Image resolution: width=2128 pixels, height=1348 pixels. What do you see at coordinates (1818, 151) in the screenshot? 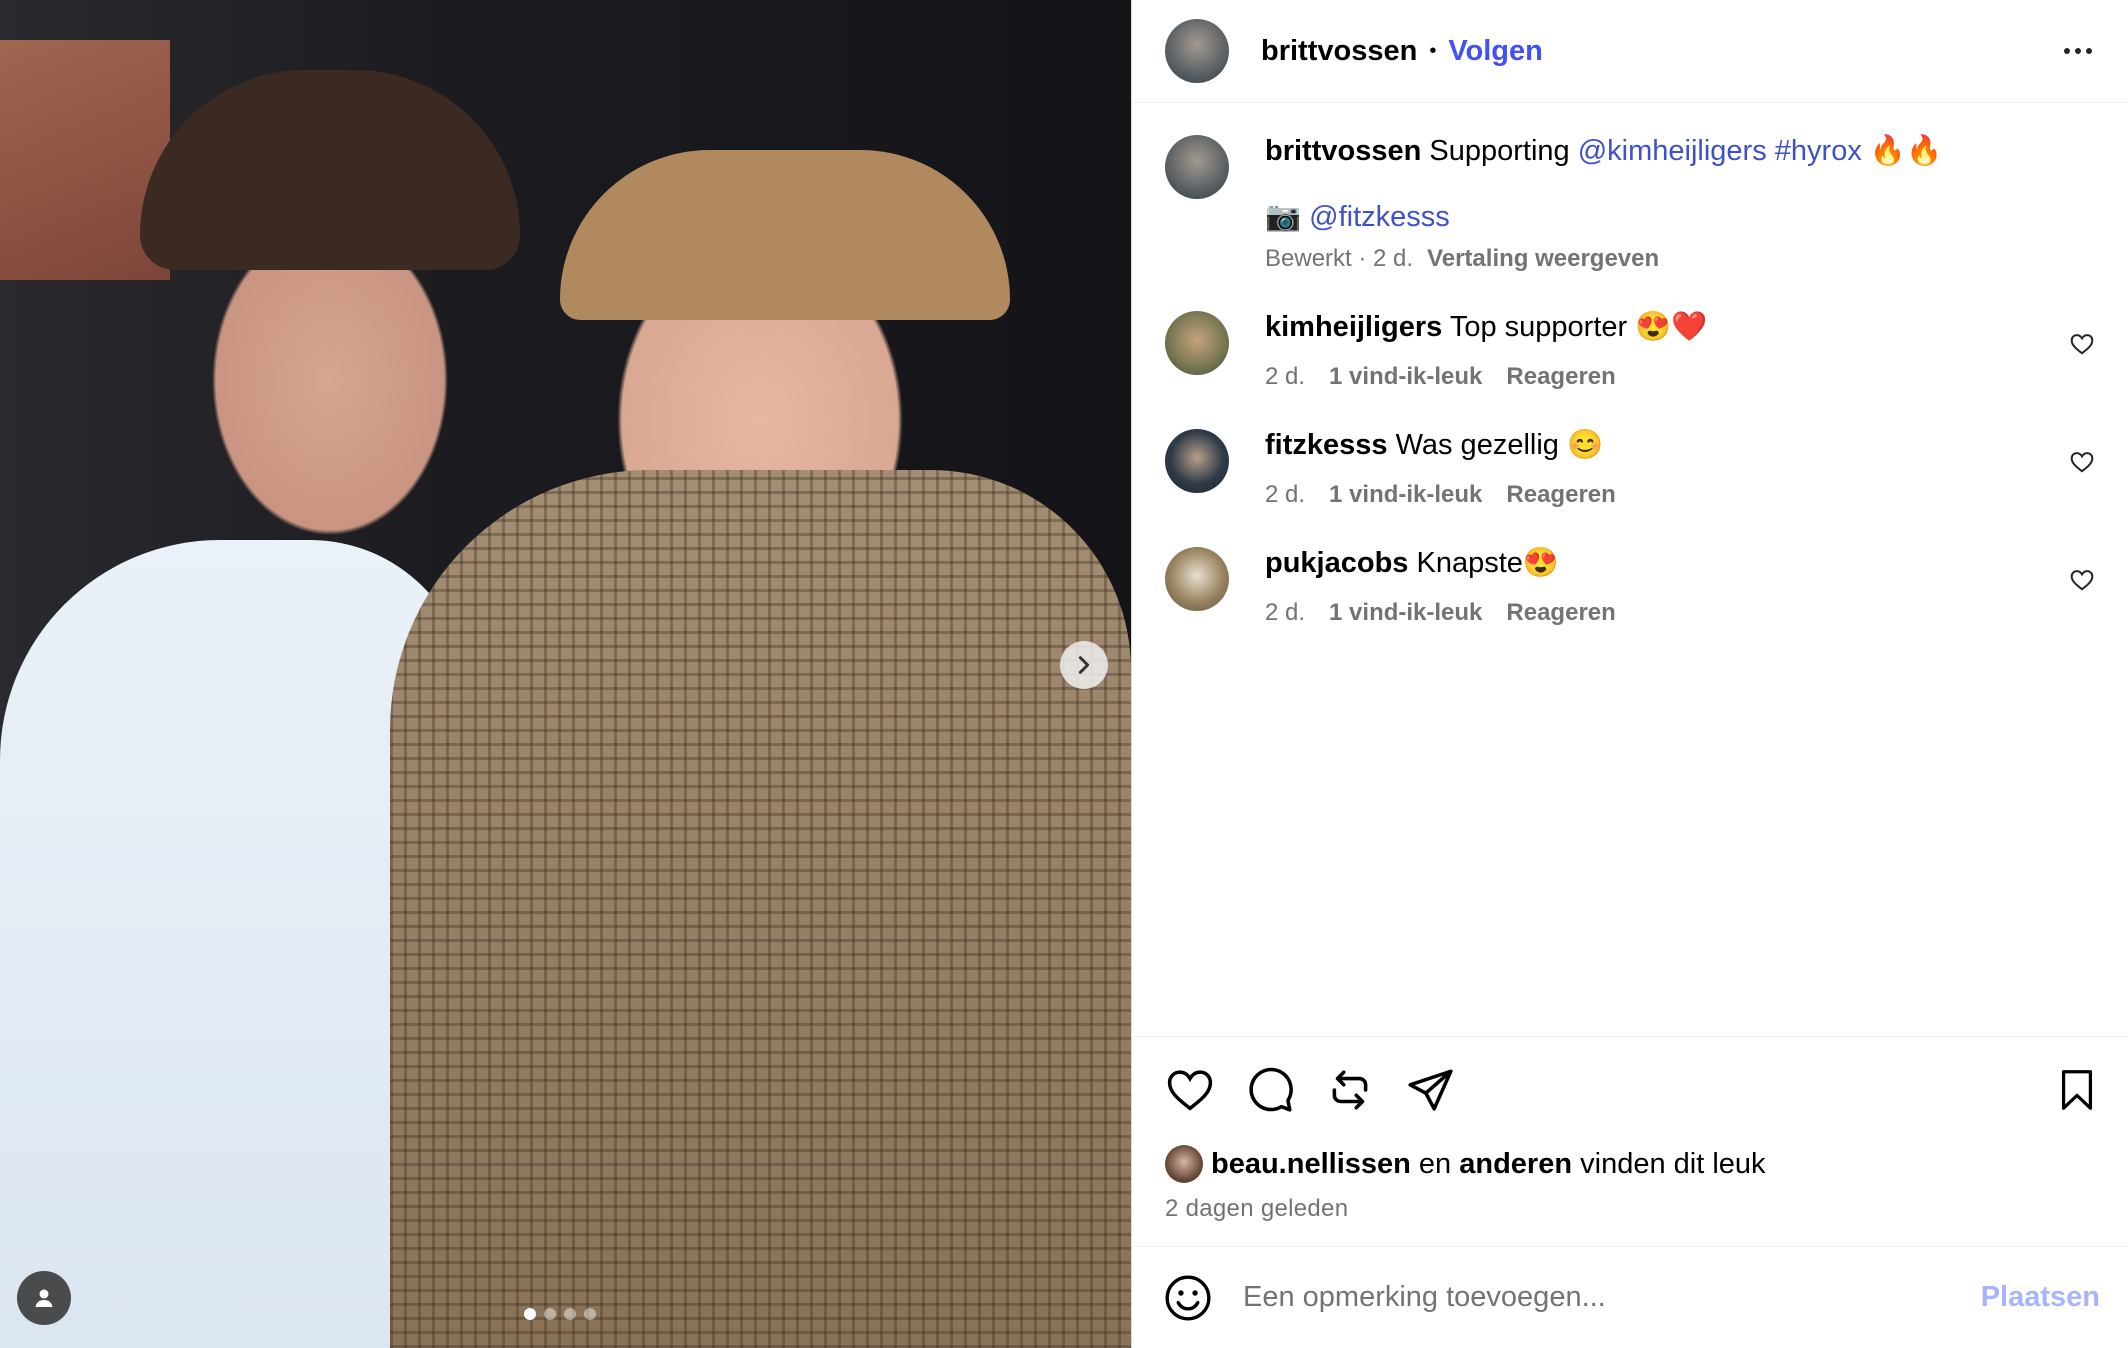
I see `caption-hashtag: #hyrox` at bounding box center [1818, 151].